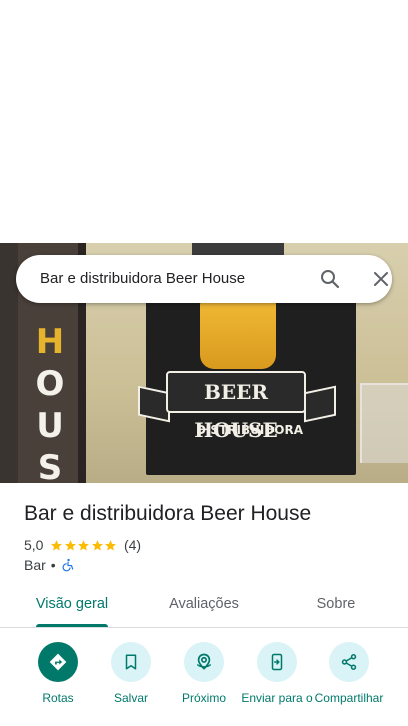 The height and width of the screenshot is (726, 408). I want to click on active-tab-indicator, so click(72, 625).